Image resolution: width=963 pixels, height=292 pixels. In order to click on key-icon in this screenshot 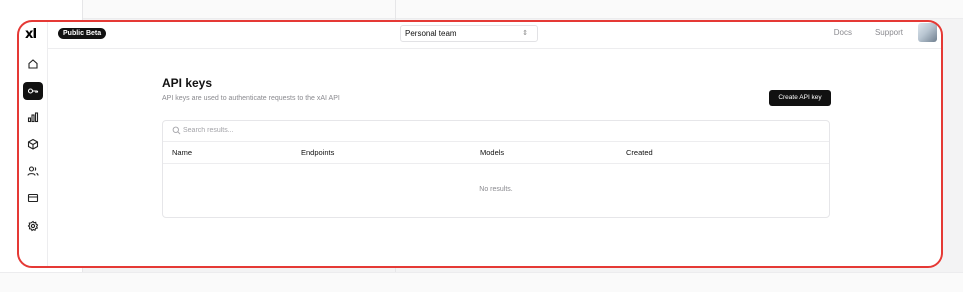, I will do `click(33, 91)`.